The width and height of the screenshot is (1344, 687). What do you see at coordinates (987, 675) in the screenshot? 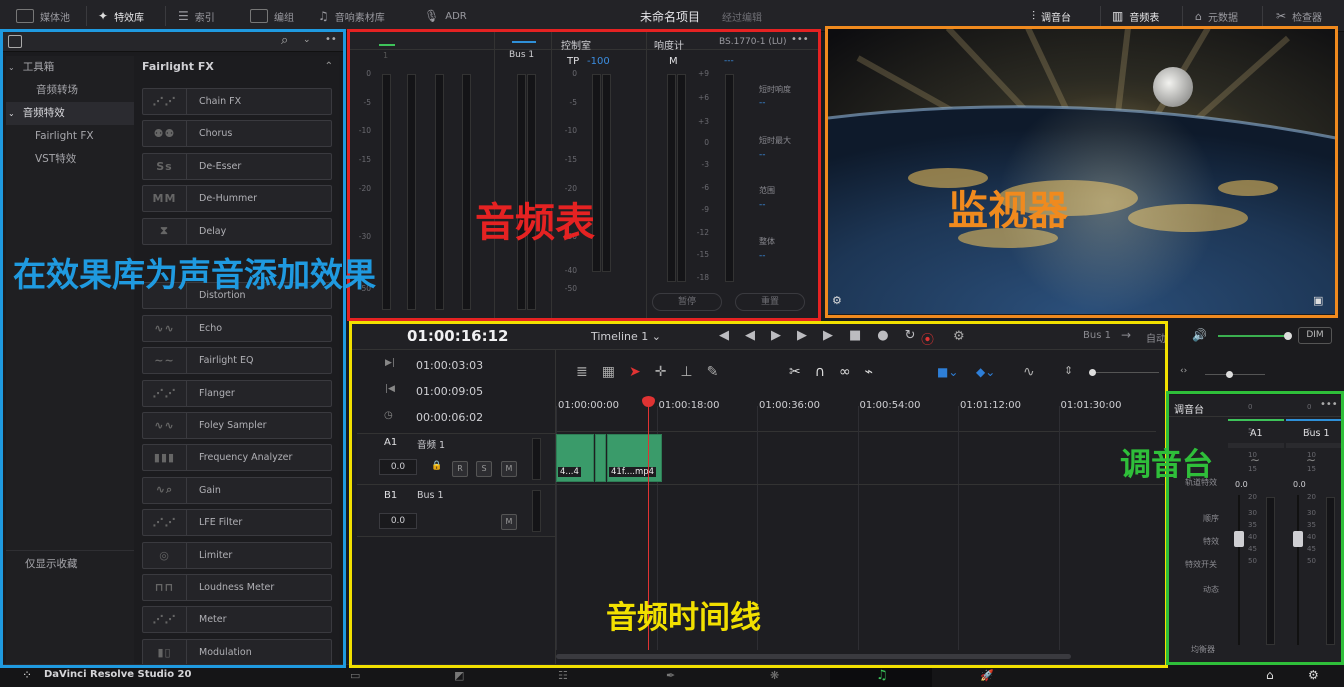
I see `deliver-page-icon: 🚀` at bounding box center [987, 675].